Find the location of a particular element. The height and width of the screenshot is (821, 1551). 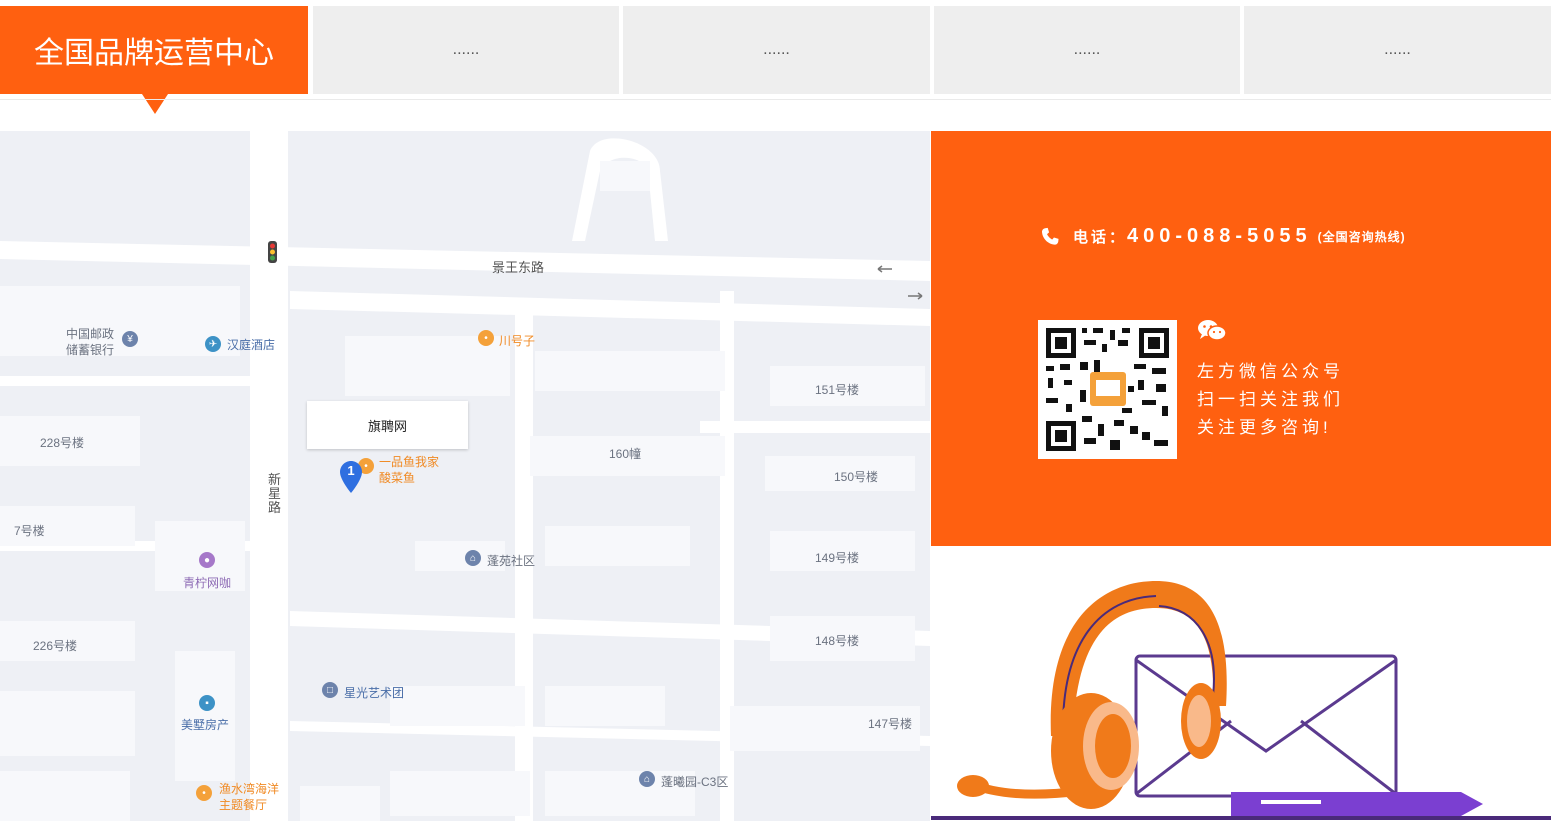

qr-code-image is located at coordinates (1107, 389).